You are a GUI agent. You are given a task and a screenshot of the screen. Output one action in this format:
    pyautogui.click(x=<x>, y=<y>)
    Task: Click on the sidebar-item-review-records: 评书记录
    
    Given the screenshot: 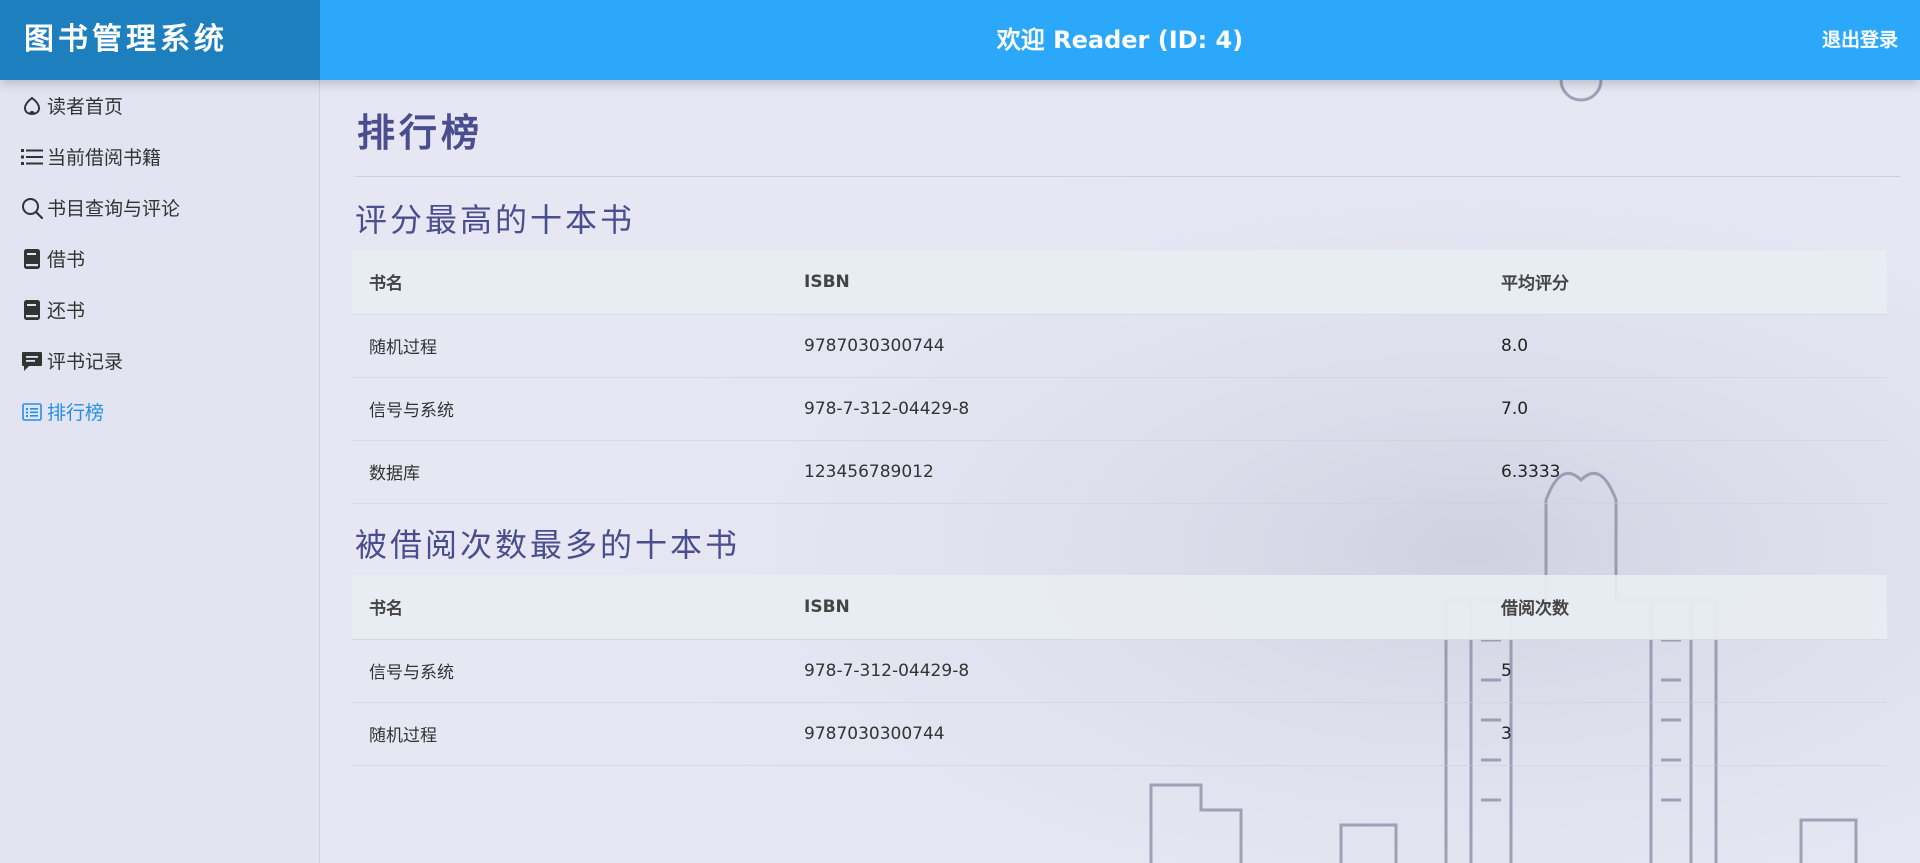 What is the action you would take?
    pyautogui.click(x=159, y=360)
    